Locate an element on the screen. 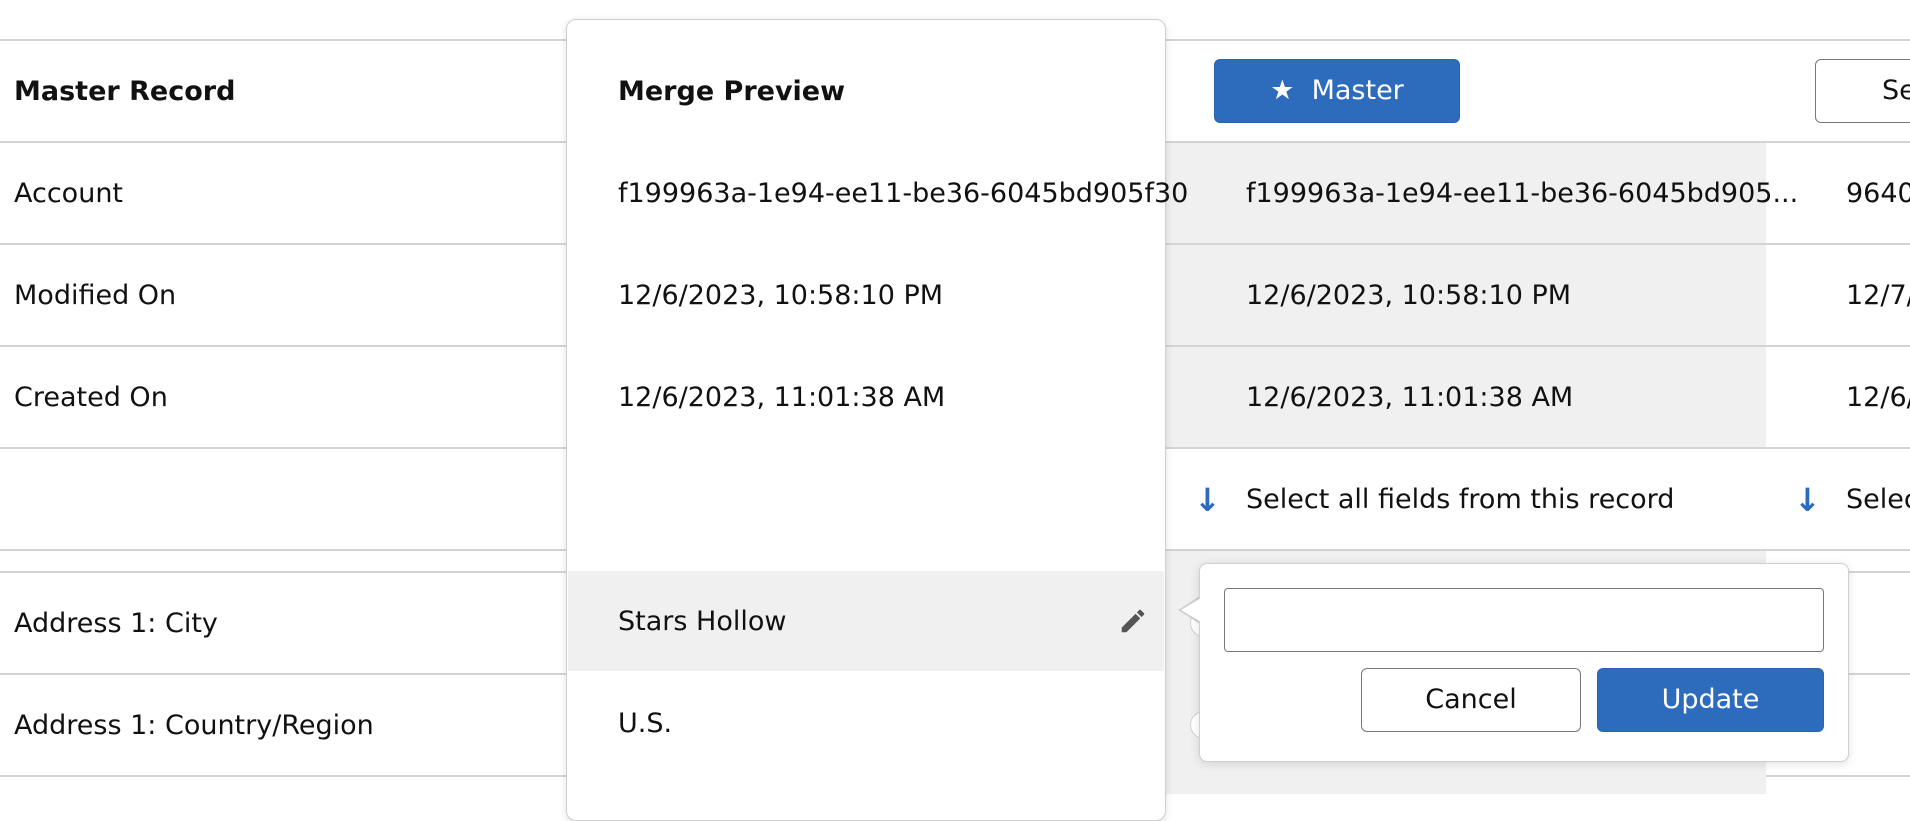  master-button-label: Master is located at coordinates (1357, 90).